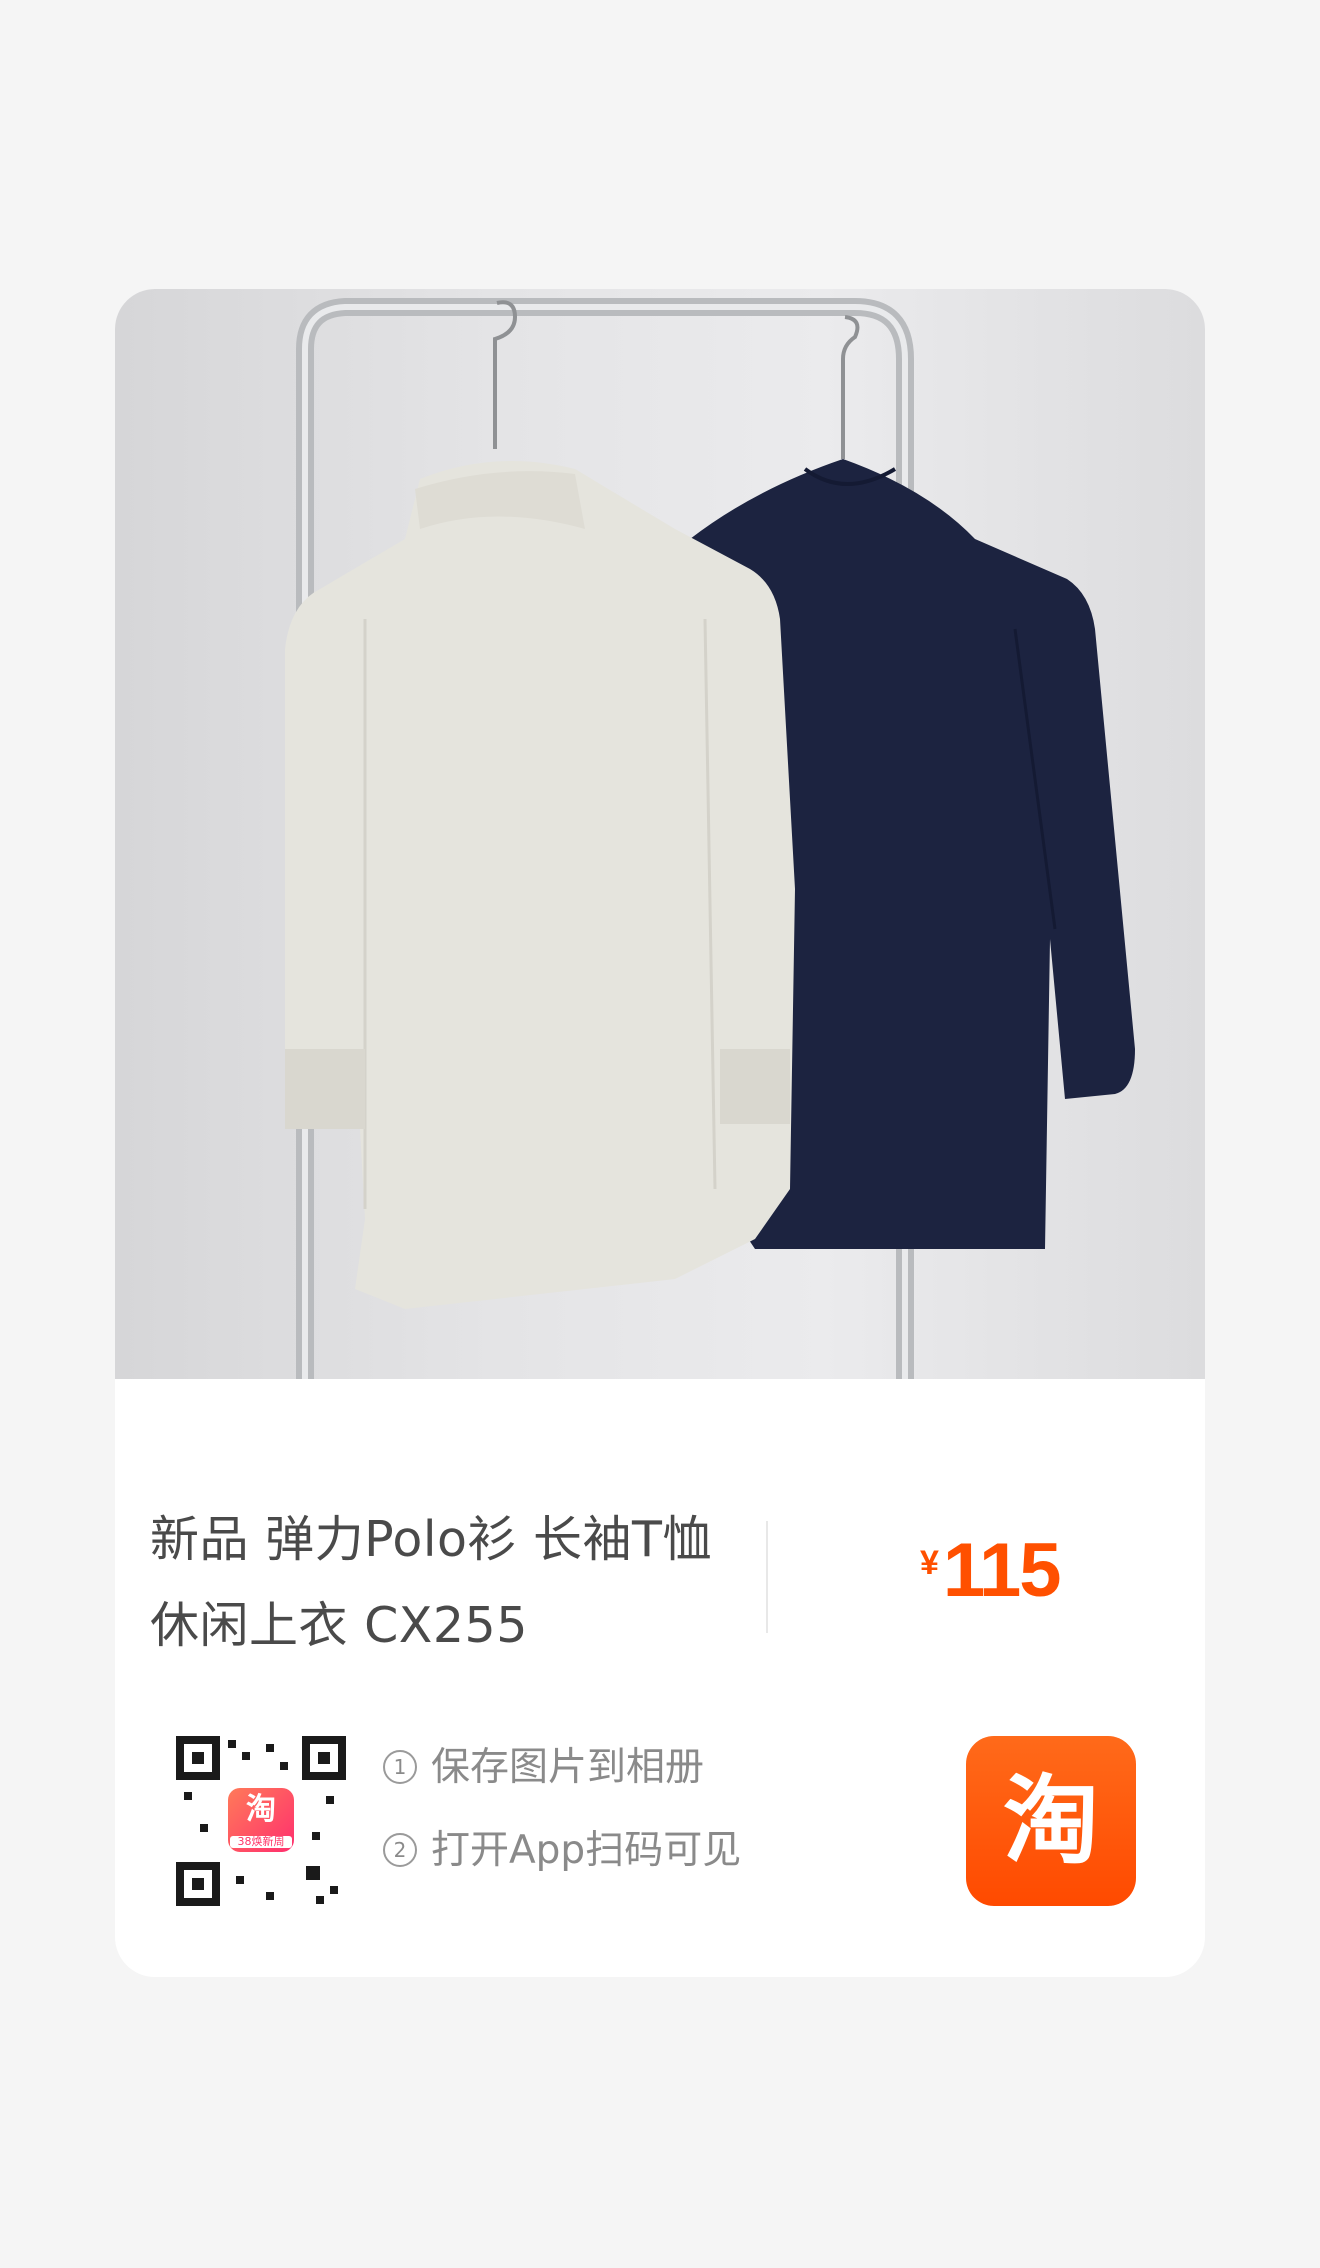 The image size is (1320, 2268). I want to click on divider, so click(767, 1577).